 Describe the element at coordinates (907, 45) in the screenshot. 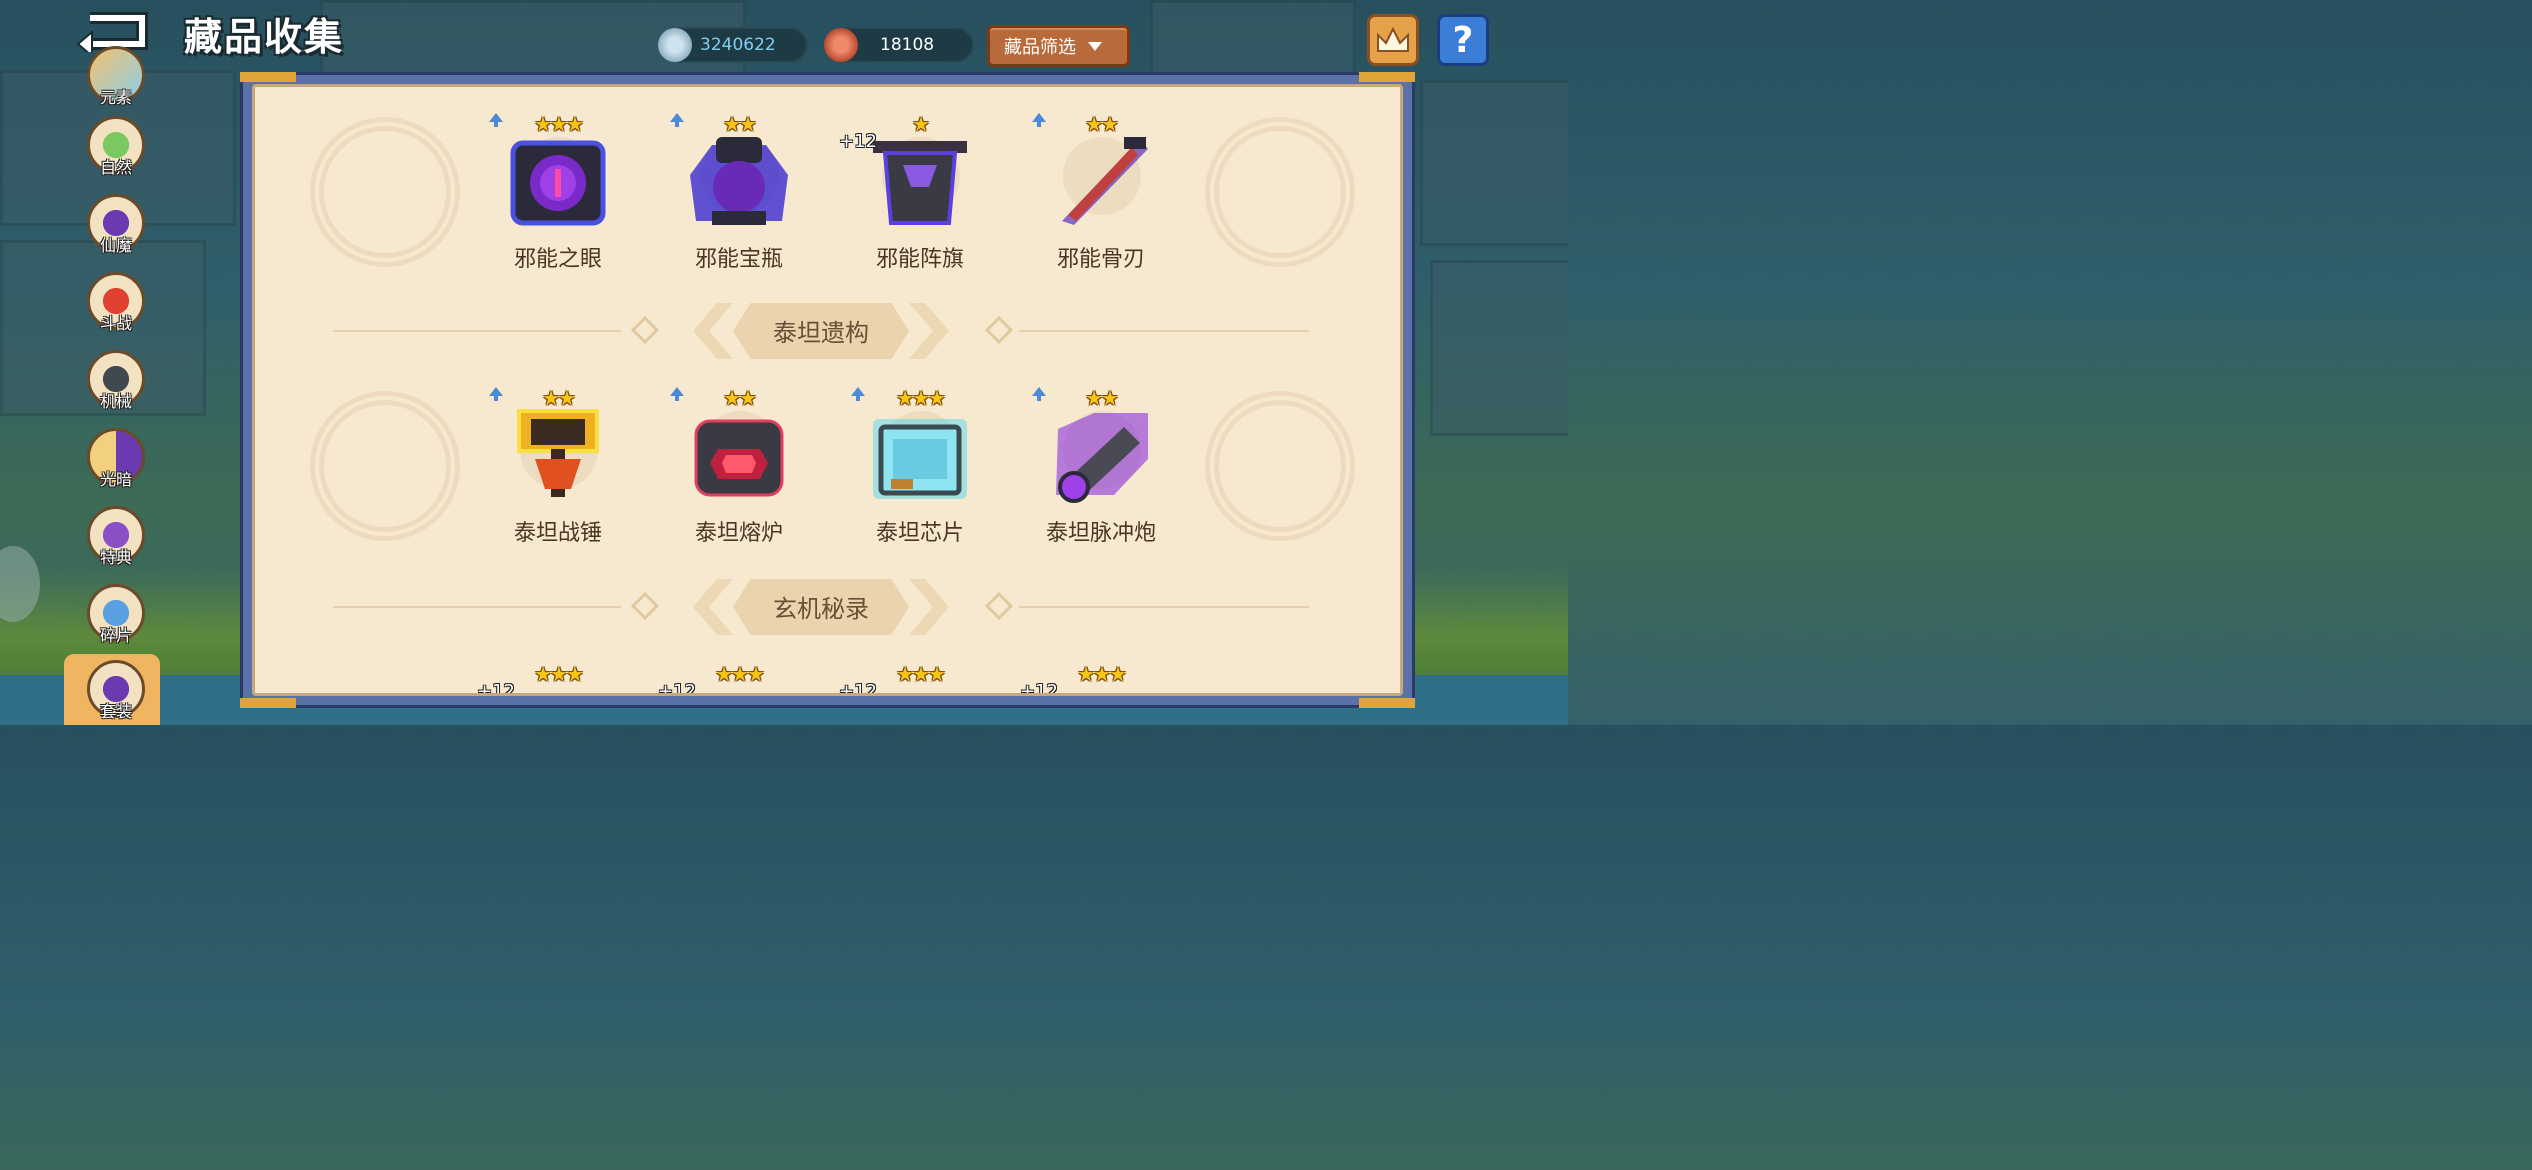

I see `gem-amount: 18108` at that location.